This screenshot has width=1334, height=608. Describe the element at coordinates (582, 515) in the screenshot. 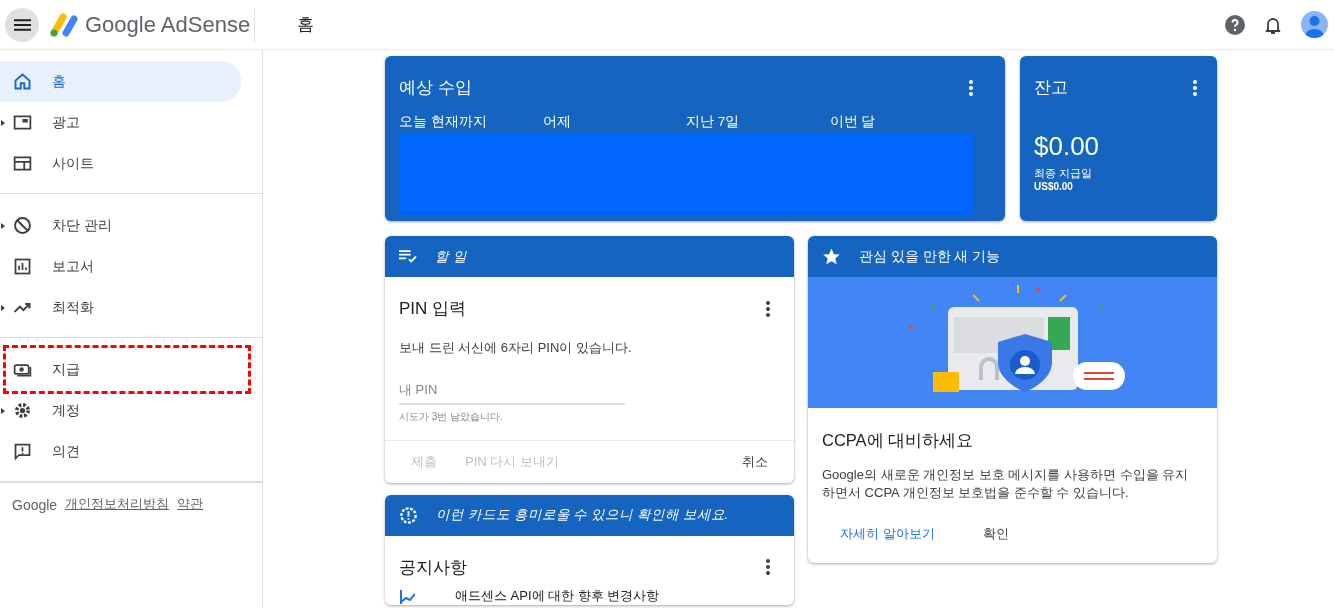

I see `card-header: 이런 카드도 흥미로울 수 있으니 확인해 보세요.` at that location.